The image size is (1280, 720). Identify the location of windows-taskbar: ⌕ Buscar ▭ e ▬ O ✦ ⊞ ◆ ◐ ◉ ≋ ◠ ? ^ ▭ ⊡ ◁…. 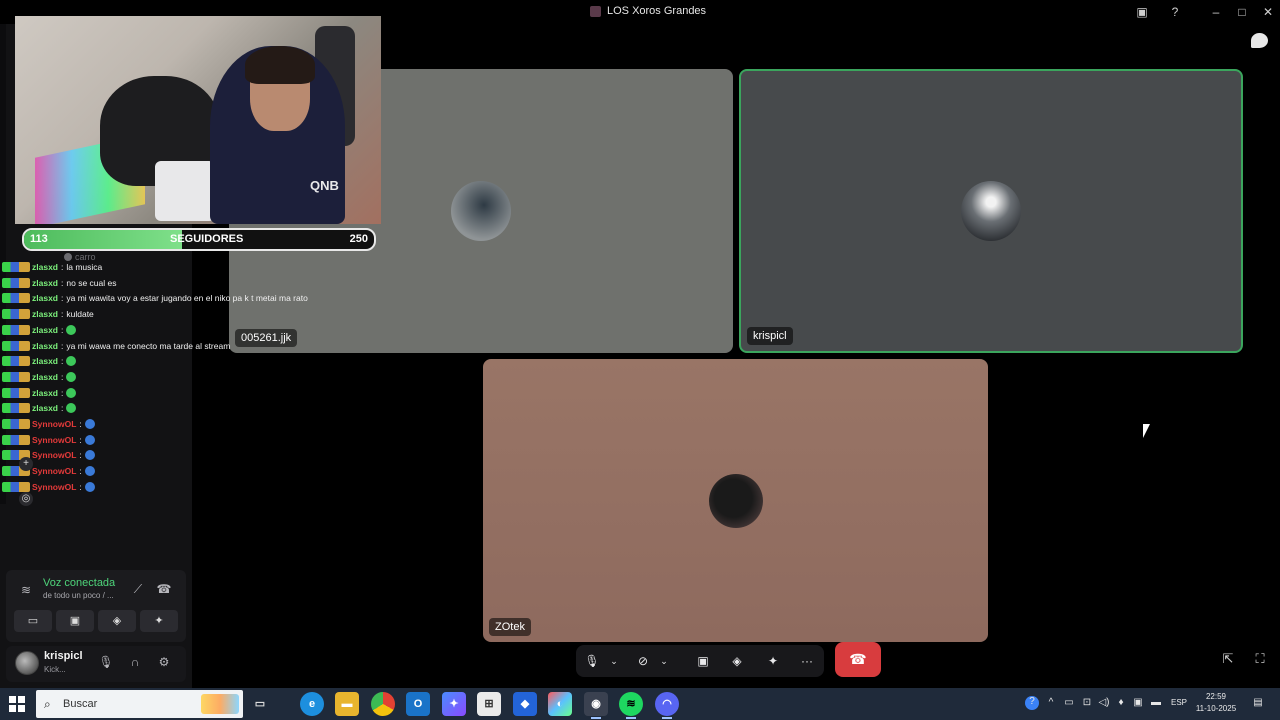
(640, 704).